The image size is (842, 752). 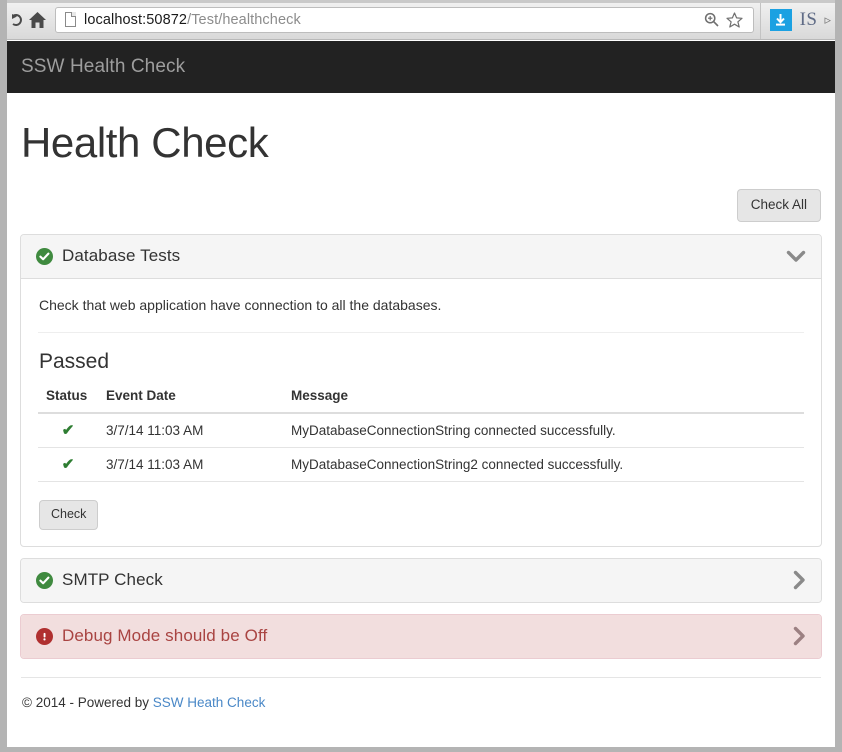 I want to click on page-icon, so click(x=71, y=20).